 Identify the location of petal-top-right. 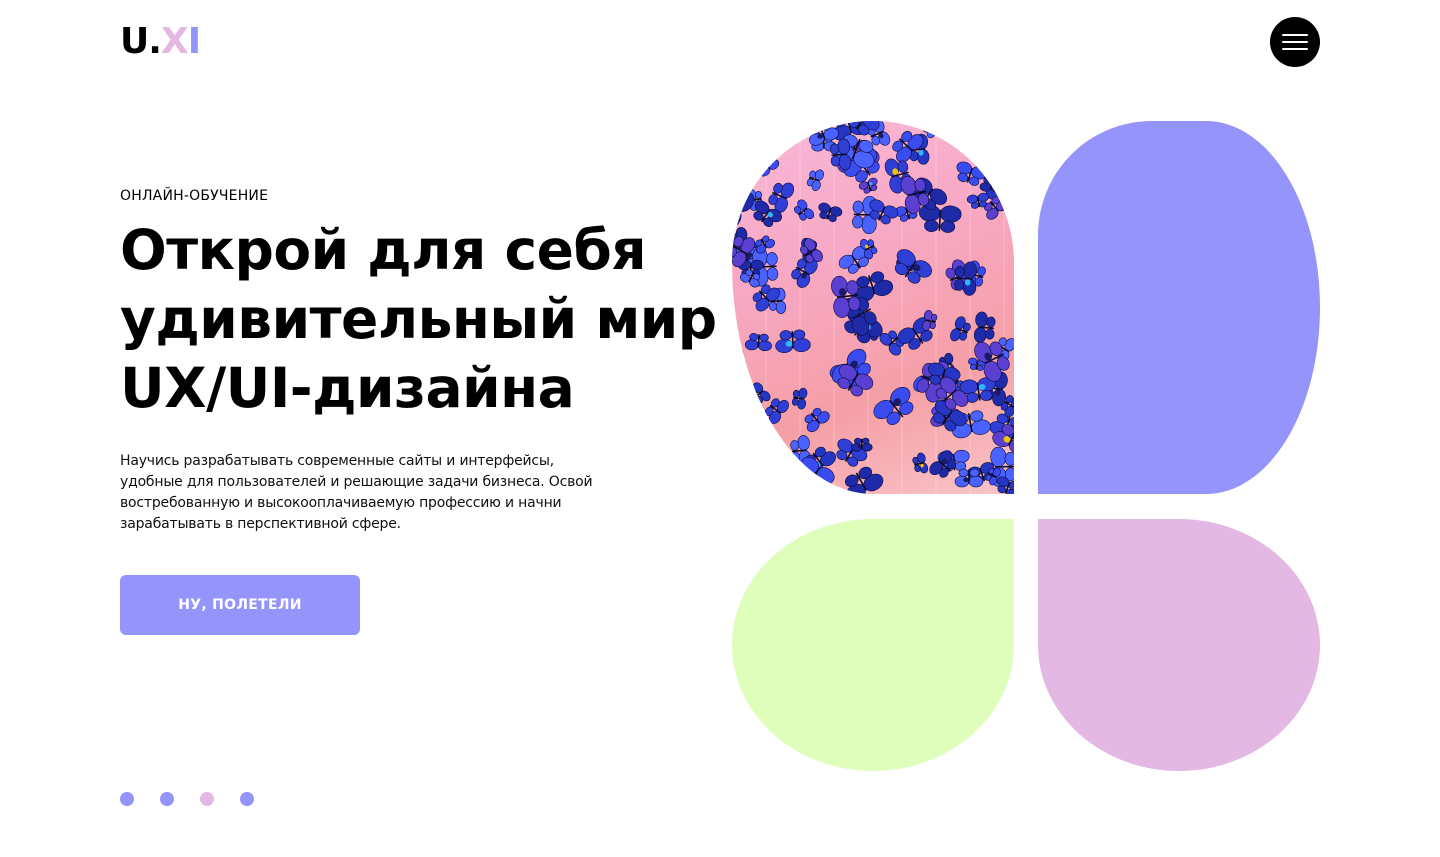
(1179, 307).